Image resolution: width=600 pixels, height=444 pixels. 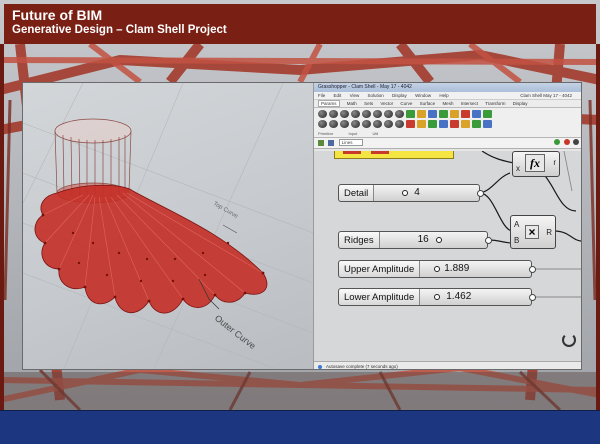 What do you see at coordinates (495, 103) in the screenshot?
I see `tab-transform: Transform` at bounding box center [495, 103].